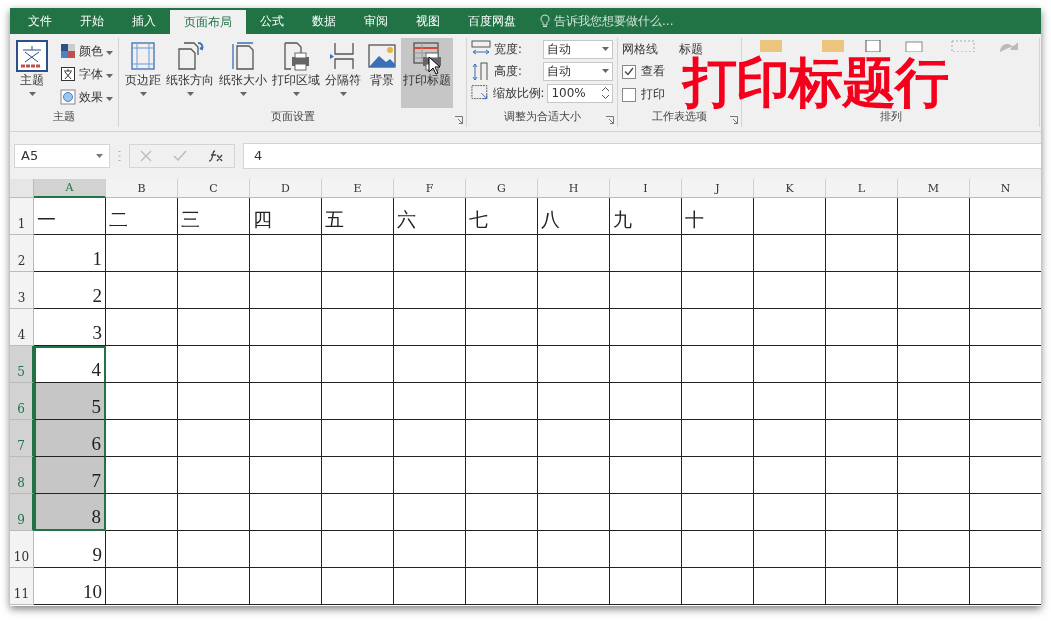  Describe the element at coordinates (40, 21) in the screenshot. I see `ribbon-tab: 文件` at that location.